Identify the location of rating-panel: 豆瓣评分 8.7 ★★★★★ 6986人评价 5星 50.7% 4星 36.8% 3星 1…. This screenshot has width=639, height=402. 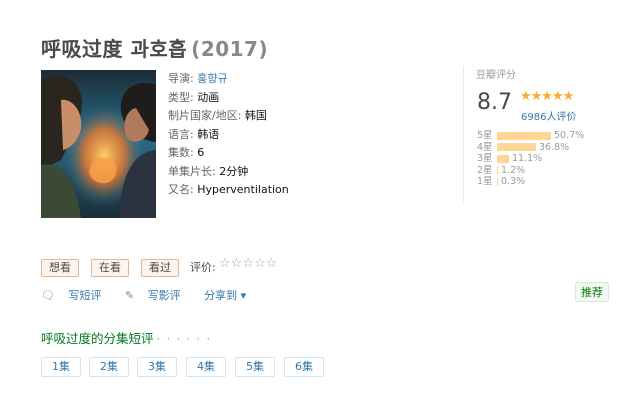
(544, 134).